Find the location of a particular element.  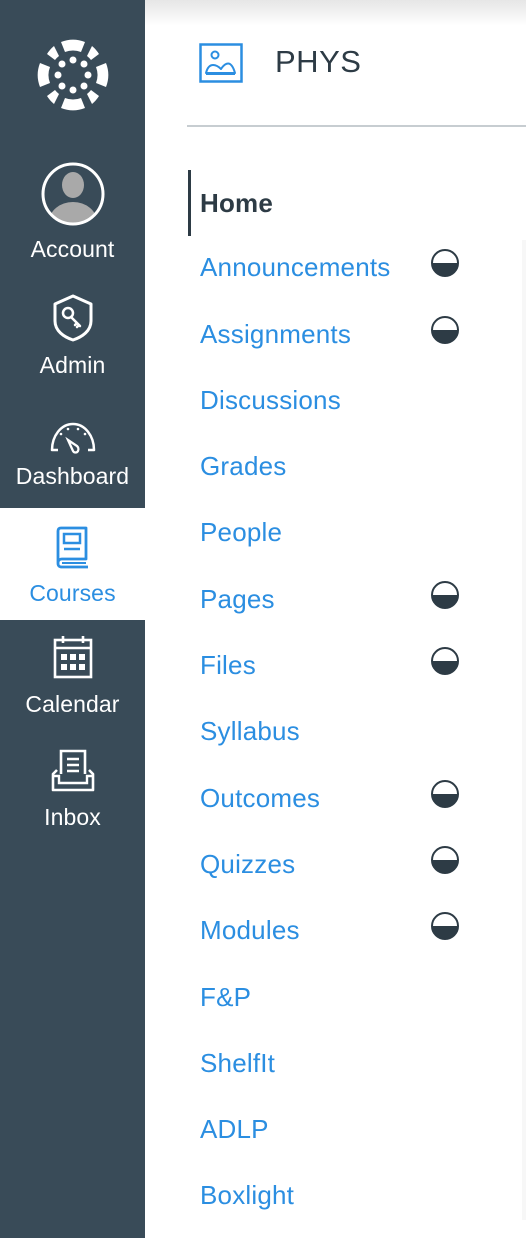

nav-item-account: Account is located at coordinates (72, 215).